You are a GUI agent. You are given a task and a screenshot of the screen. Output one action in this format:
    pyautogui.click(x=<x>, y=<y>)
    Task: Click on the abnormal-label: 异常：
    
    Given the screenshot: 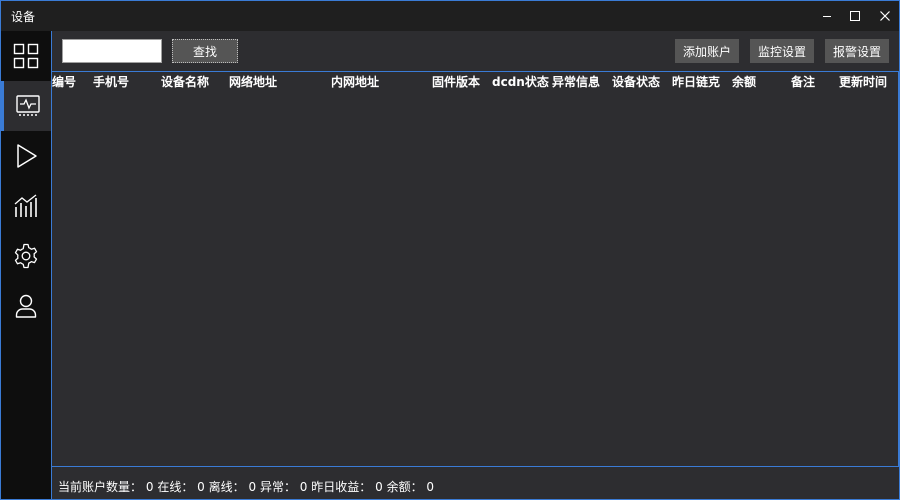 What is the action you would take?
    pyautogui.click(x=277, y=487)
    